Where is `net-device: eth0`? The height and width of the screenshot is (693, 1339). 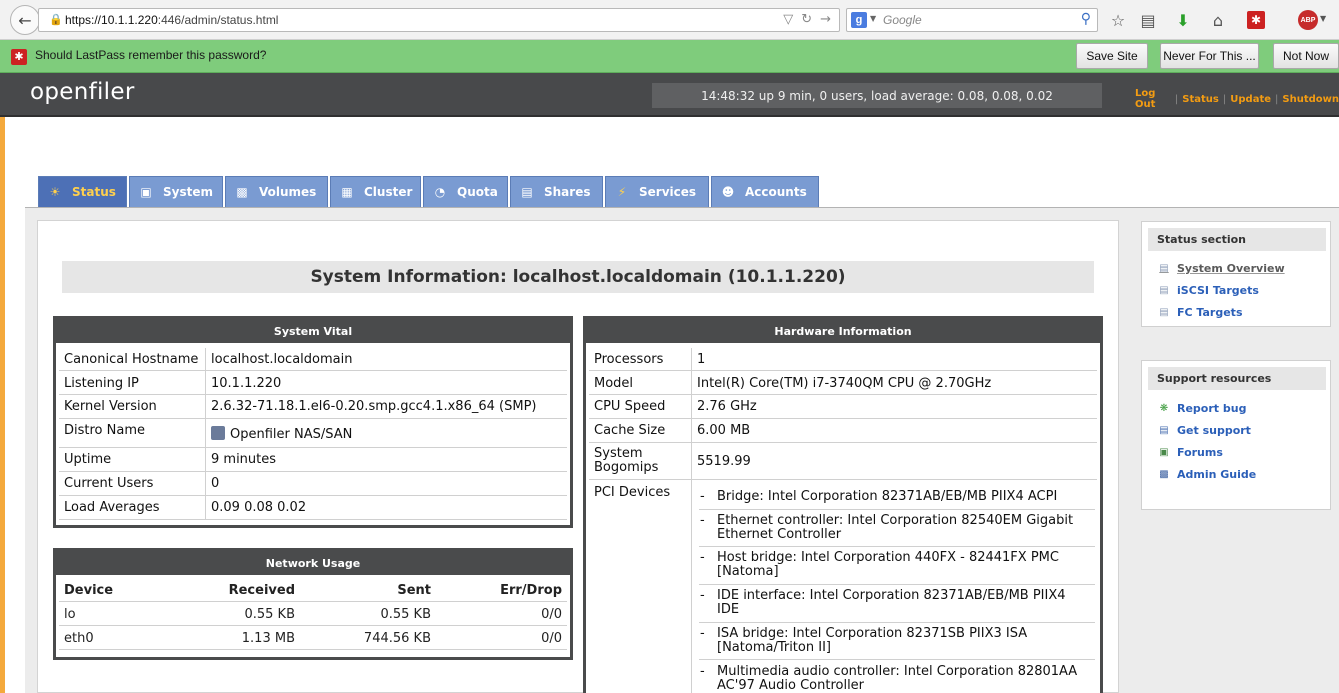 net-device: eth0 is located at coordinates (79, 638).